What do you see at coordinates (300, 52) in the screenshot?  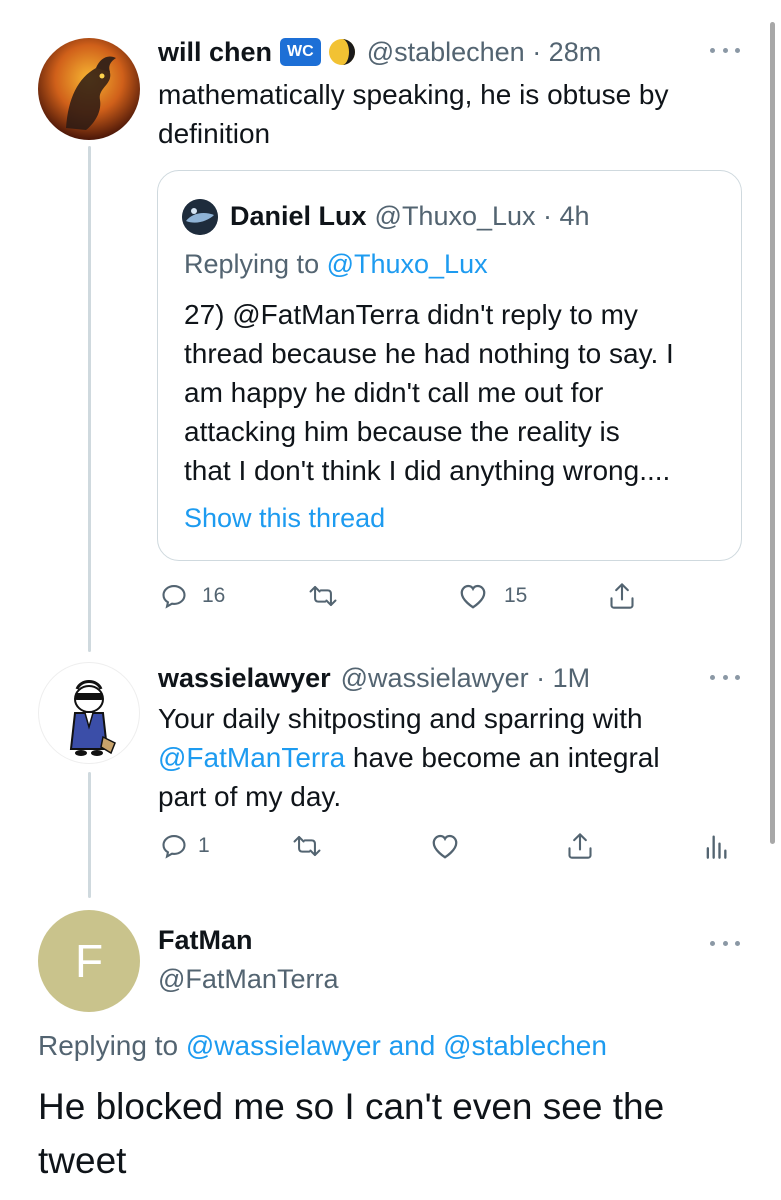 I see `wc-badge: WC` at bounding box center [300, 52].